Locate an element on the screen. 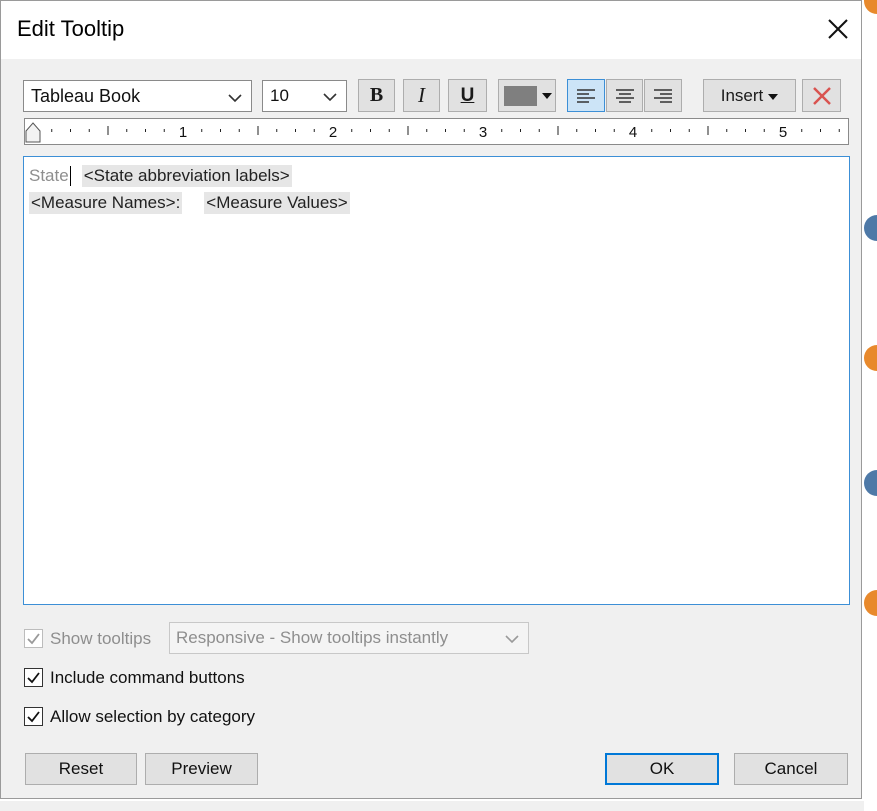  clear-formatting-button is located at coordinates (821, 95).